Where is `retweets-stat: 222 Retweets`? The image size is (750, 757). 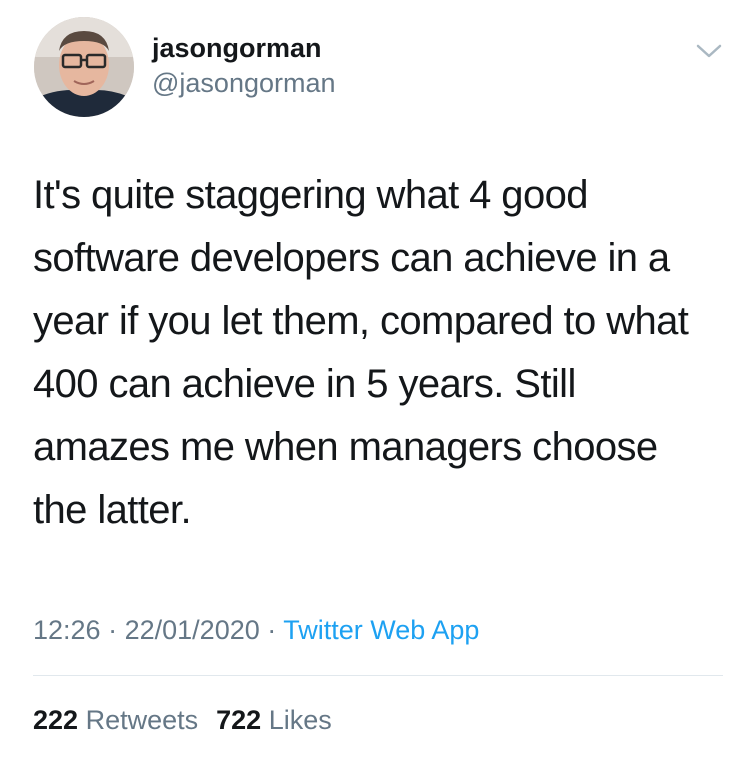
retweets-stat: 222 Retweets is located at coordinates (115, 720).